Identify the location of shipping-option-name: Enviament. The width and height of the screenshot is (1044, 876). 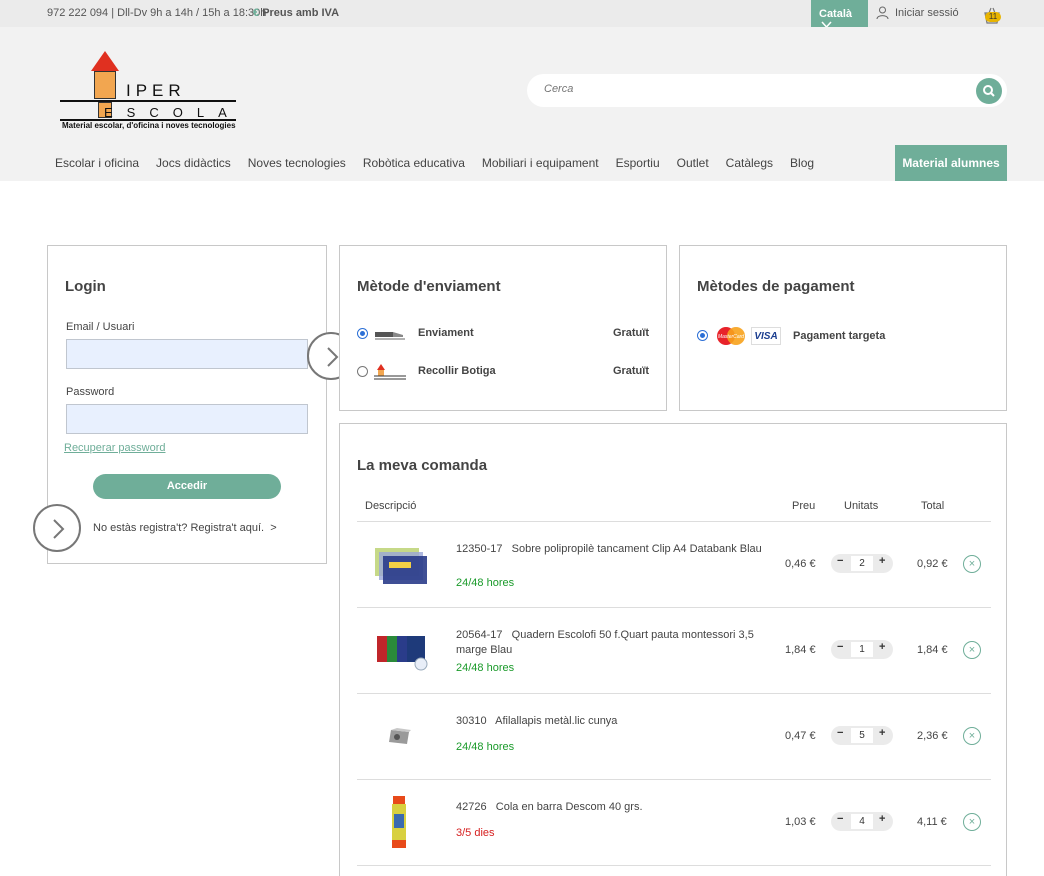
(446, 333).